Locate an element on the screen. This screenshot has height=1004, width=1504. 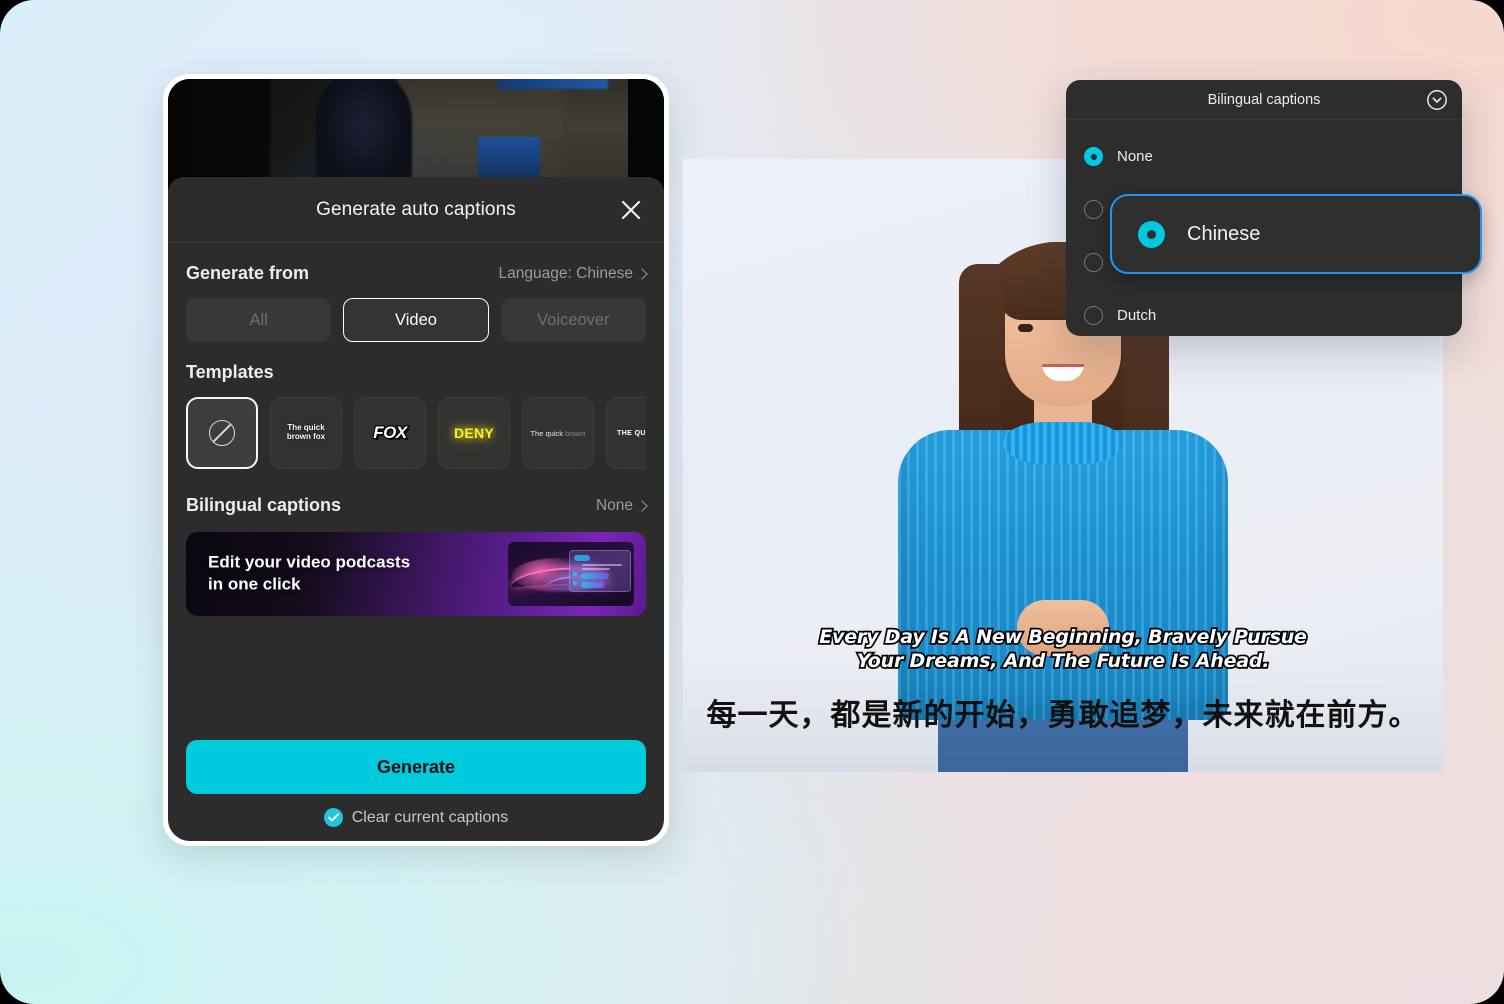
template-deny-label: DENY is located at coordinates (474, 433).